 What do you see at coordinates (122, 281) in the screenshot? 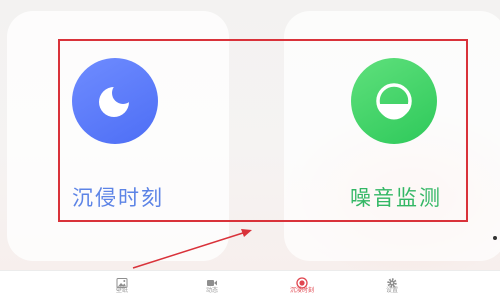
I see `image-icon` at bounding box center [122, 281].